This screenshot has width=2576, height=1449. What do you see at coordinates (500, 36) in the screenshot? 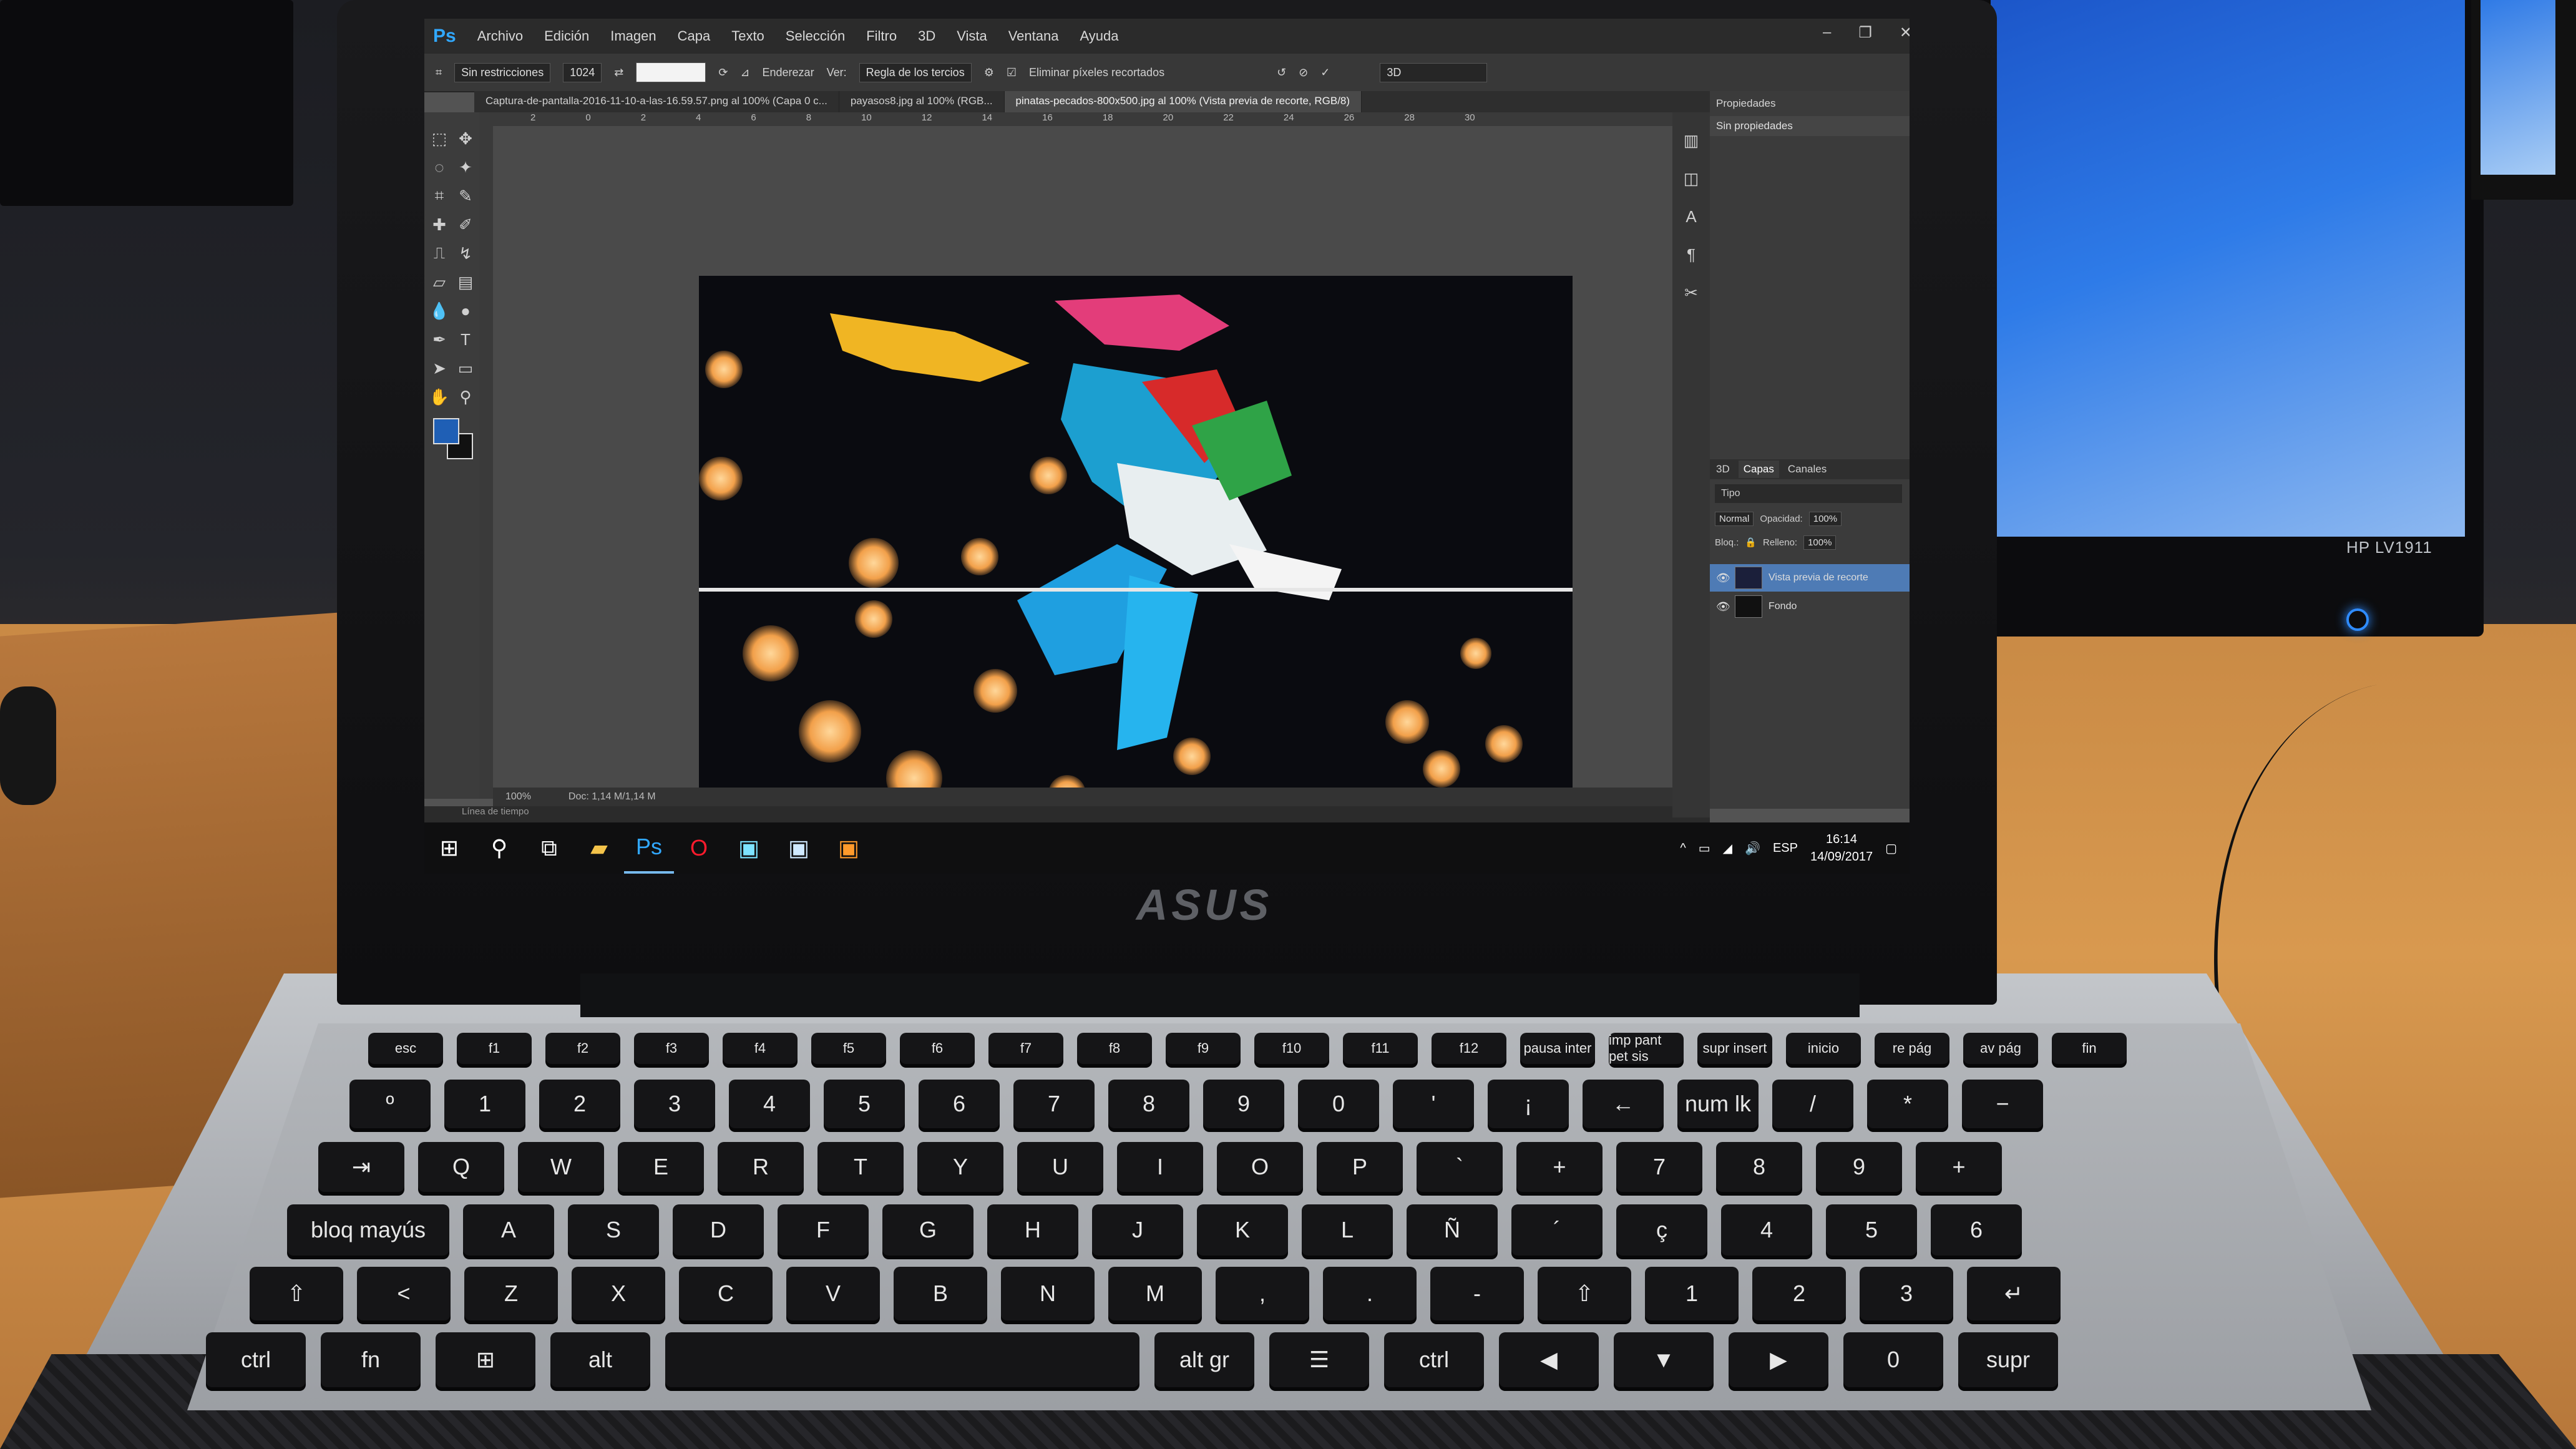
I see `menu-archivo: Archivo` at bounding box center [500, 36].